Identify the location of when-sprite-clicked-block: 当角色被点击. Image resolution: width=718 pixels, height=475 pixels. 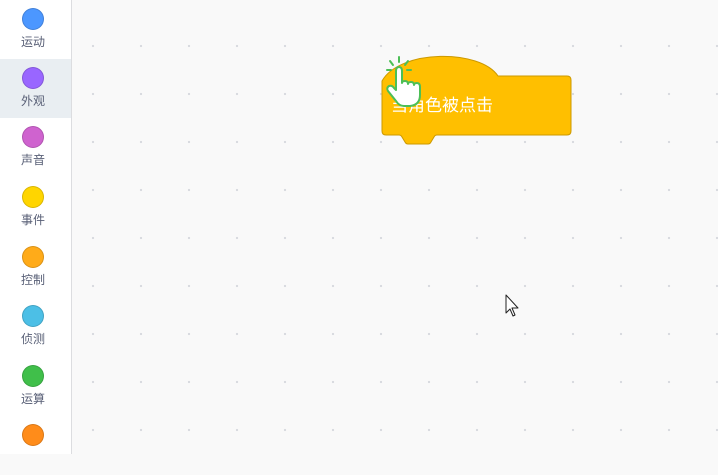
(477, 101).